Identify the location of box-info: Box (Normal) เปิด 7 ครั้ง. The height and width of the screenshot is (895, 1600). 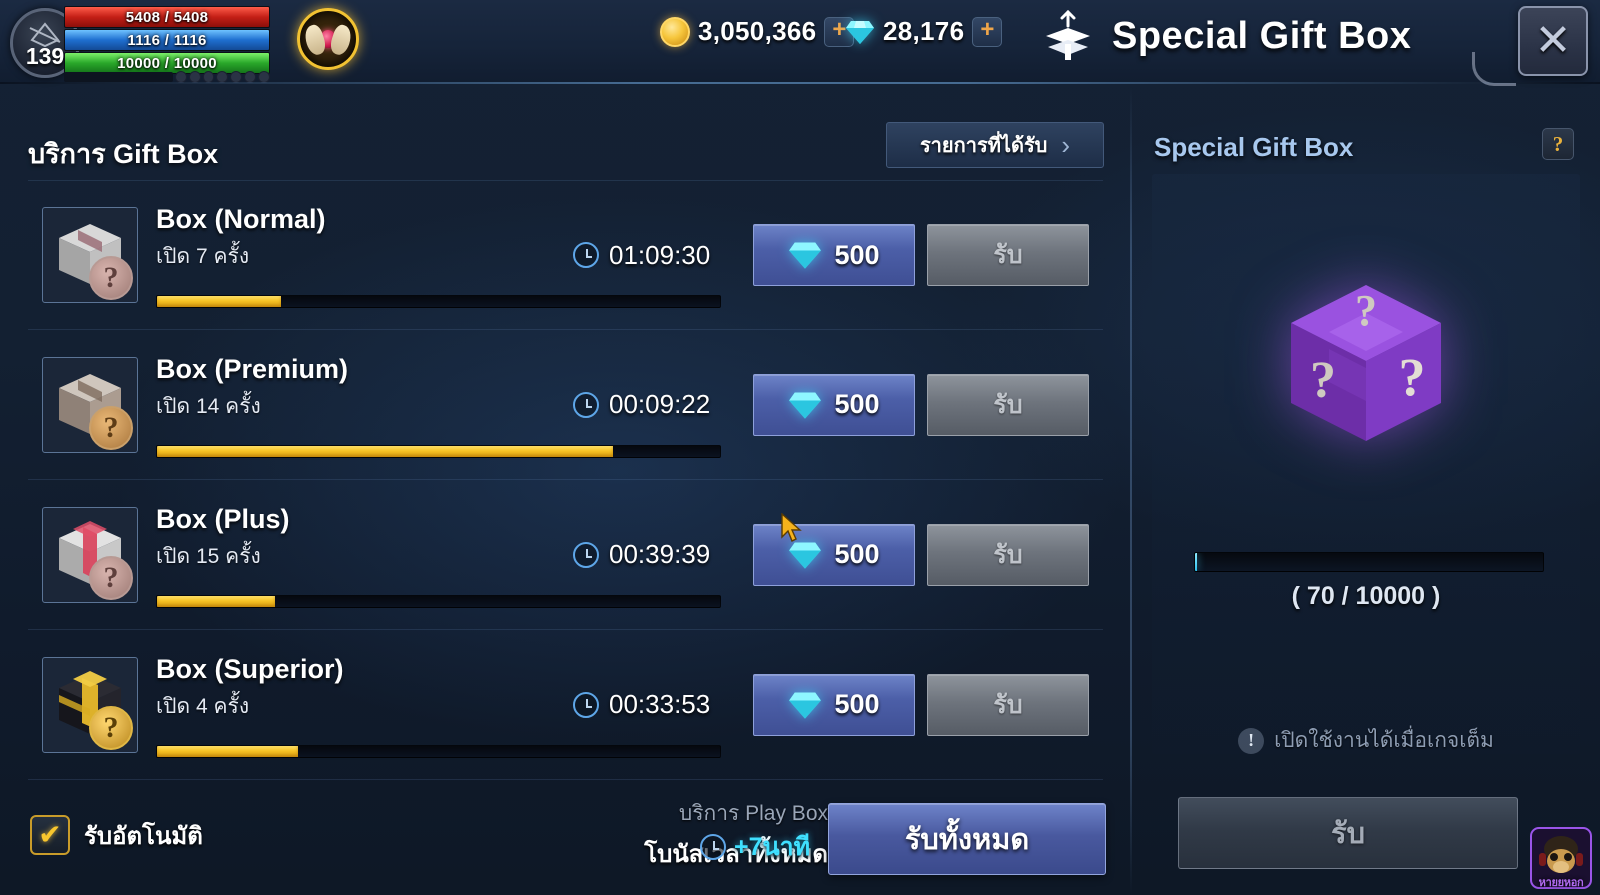
(438, 255).